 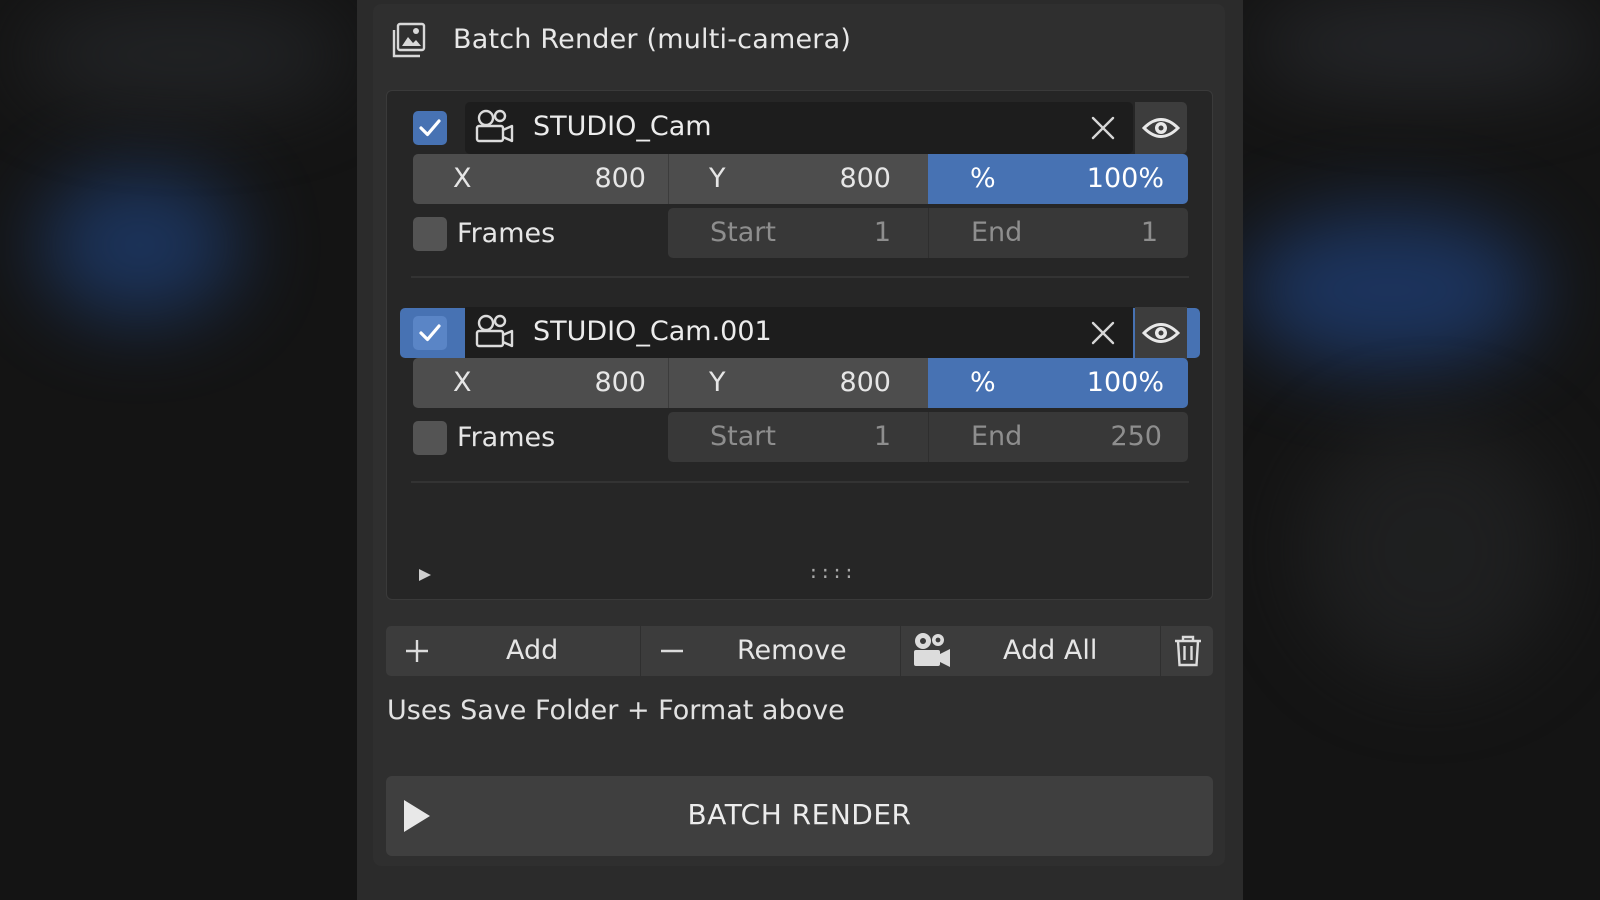 What do you see at coordinates (799, 816) in the screenshot?
I see `batch-render-button: BATCH RENDER` at bounding box center [799, 816].